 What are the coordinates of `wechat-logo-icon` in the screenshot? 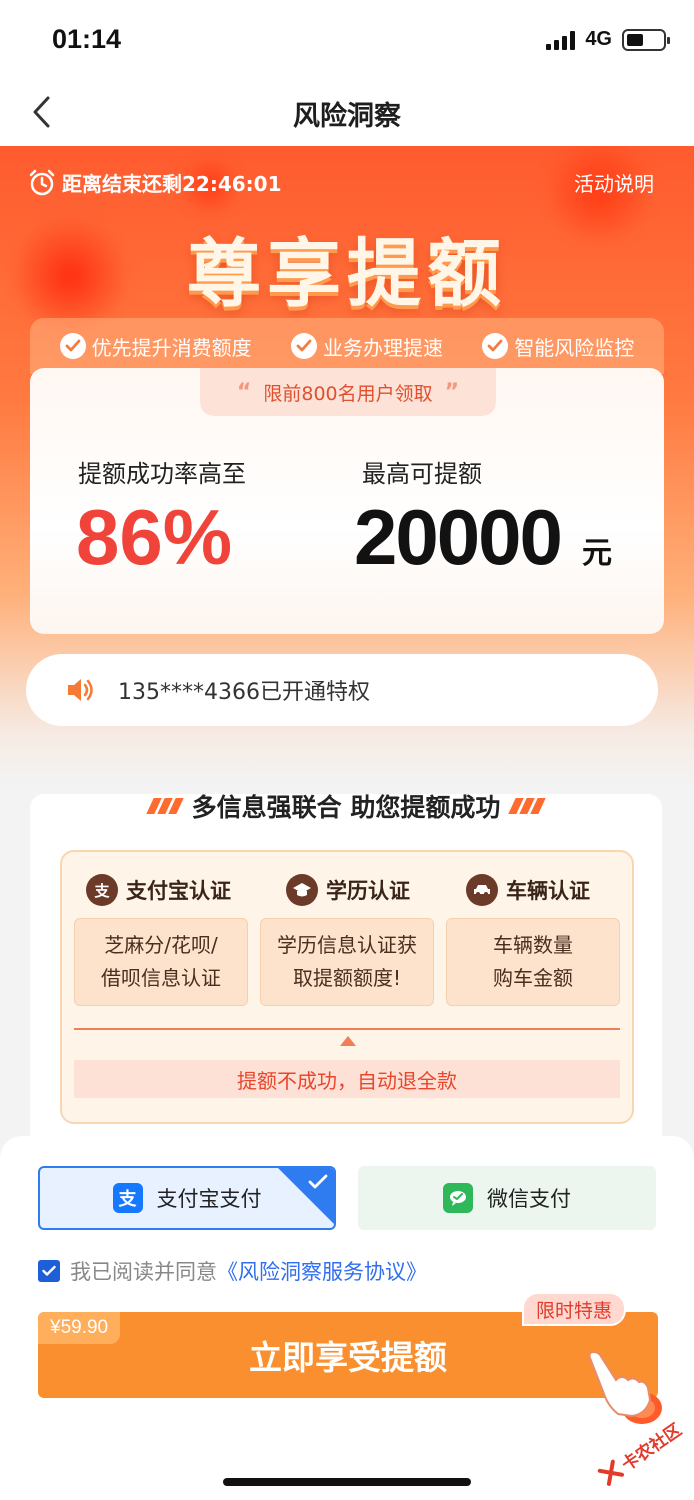 It's located at (458, 1198).